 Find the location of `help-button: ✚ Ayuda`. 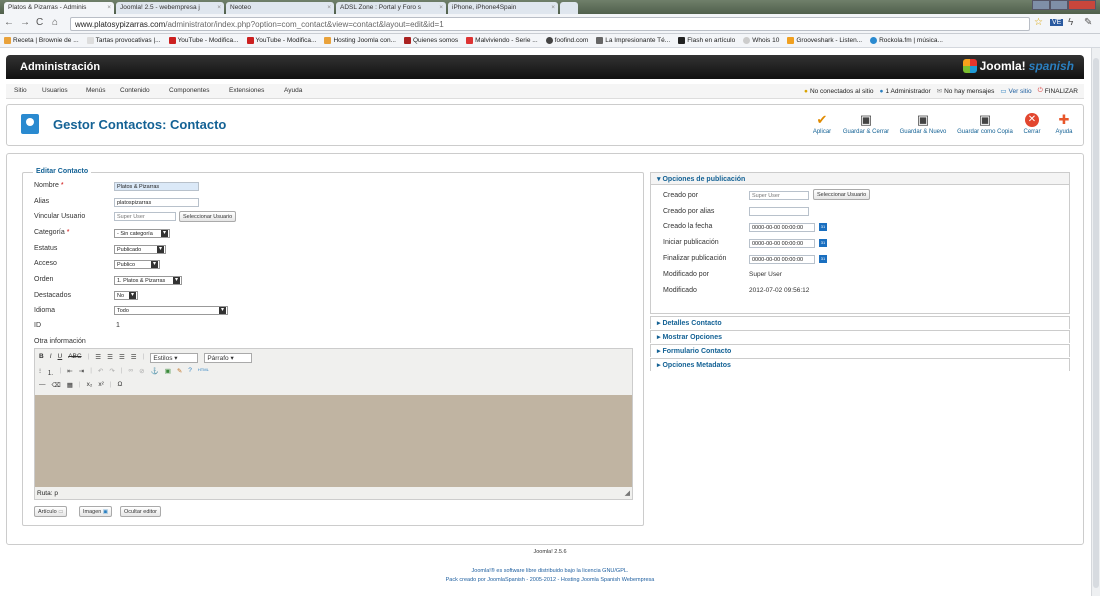

help-button: ✚ Ayuda is located at coordinates (1064, 124).